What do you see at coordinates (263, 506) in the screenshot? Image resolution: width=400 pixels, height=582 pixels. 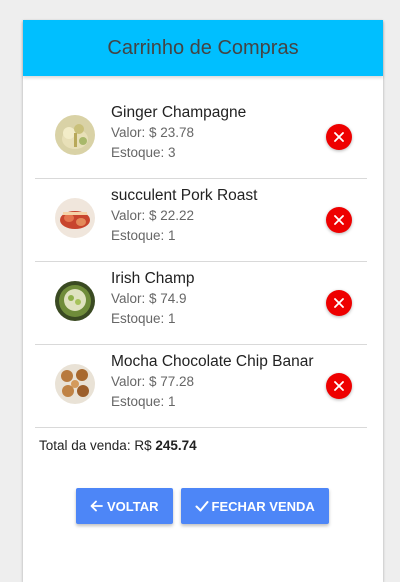 I see `close-sale-button-label: FECHAR VENDA` at bounding box center [263, 506].